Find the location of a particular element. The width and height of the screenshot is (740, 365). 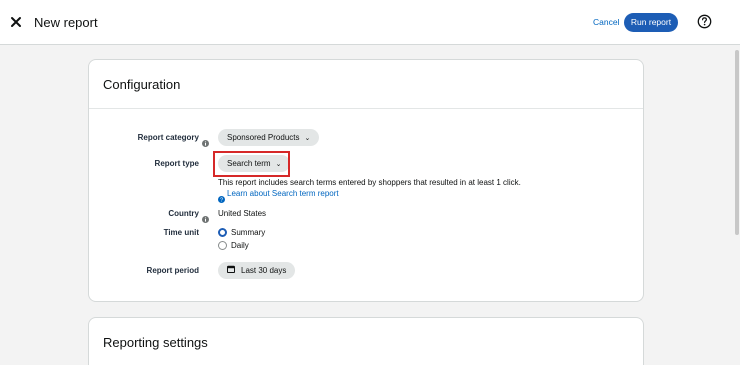

help-circle-icon: ? is located at coordinates (221, 197).